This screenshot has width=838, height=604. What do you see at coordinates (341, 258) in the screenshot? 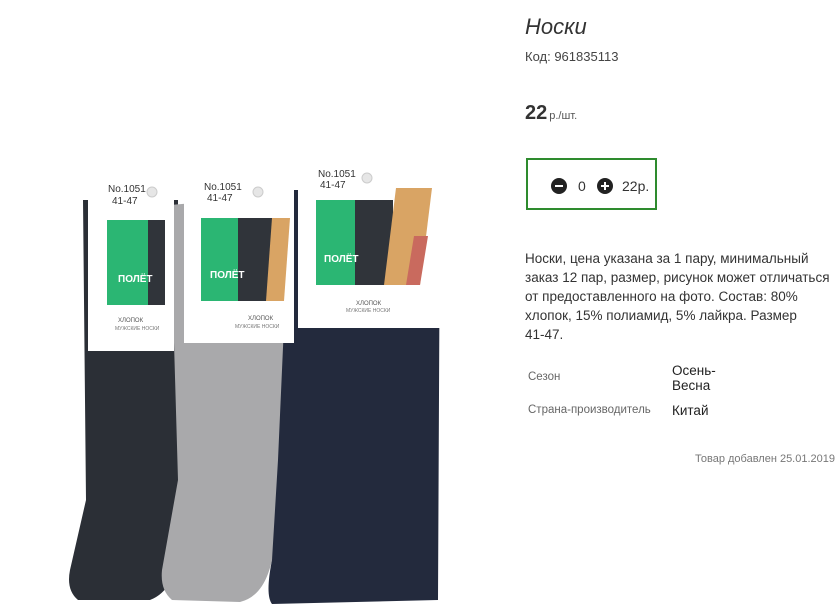
I see `label-3-brand: ПОЛЁТ` at bounding box center [341, 258].